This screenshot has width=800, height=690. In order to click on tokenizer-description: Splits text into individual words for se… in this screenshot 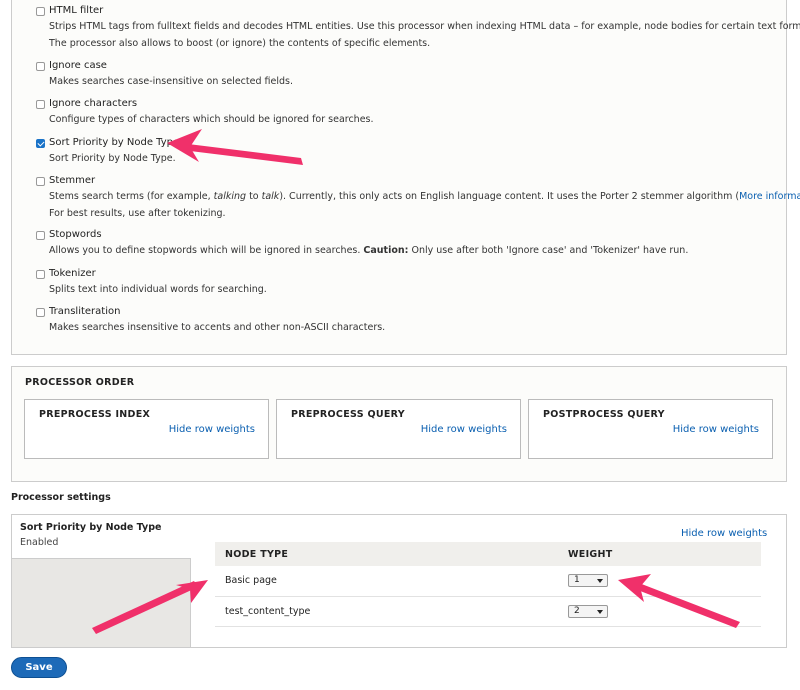, I will do `click(158, 289)`.